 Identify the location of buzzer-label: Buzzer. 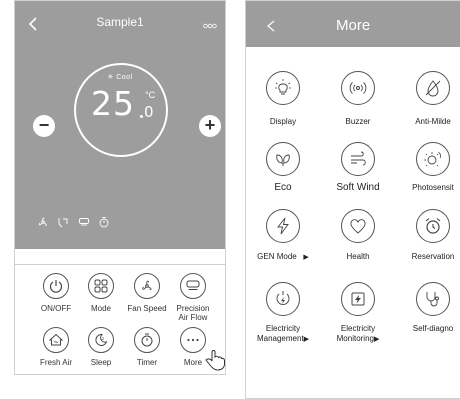
(358, 121).